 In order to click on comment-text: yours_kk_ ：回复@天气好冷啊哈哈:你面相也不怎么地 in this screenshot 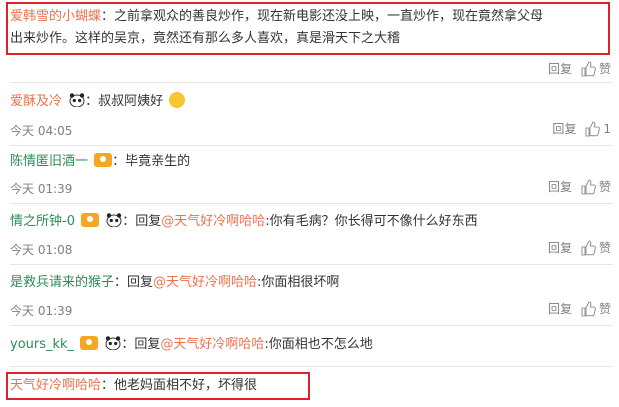, I will do `click(191, 345)`.